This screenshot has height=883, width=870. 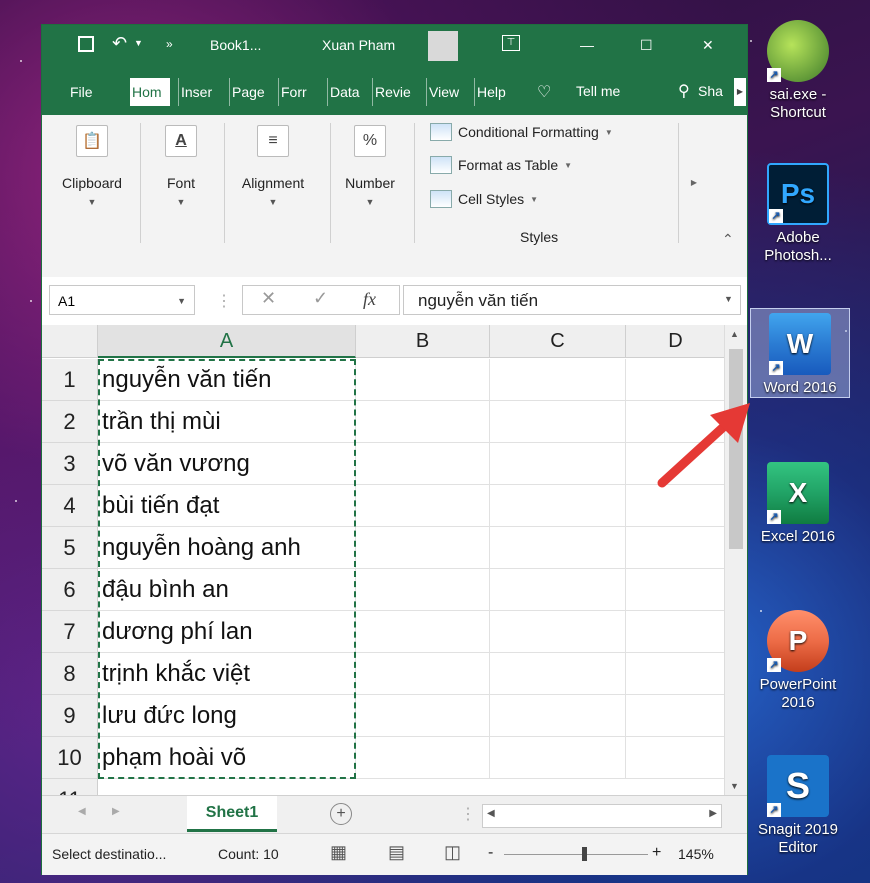 I want to click on tab-page-layout: Page, so click(x=250, y=92).